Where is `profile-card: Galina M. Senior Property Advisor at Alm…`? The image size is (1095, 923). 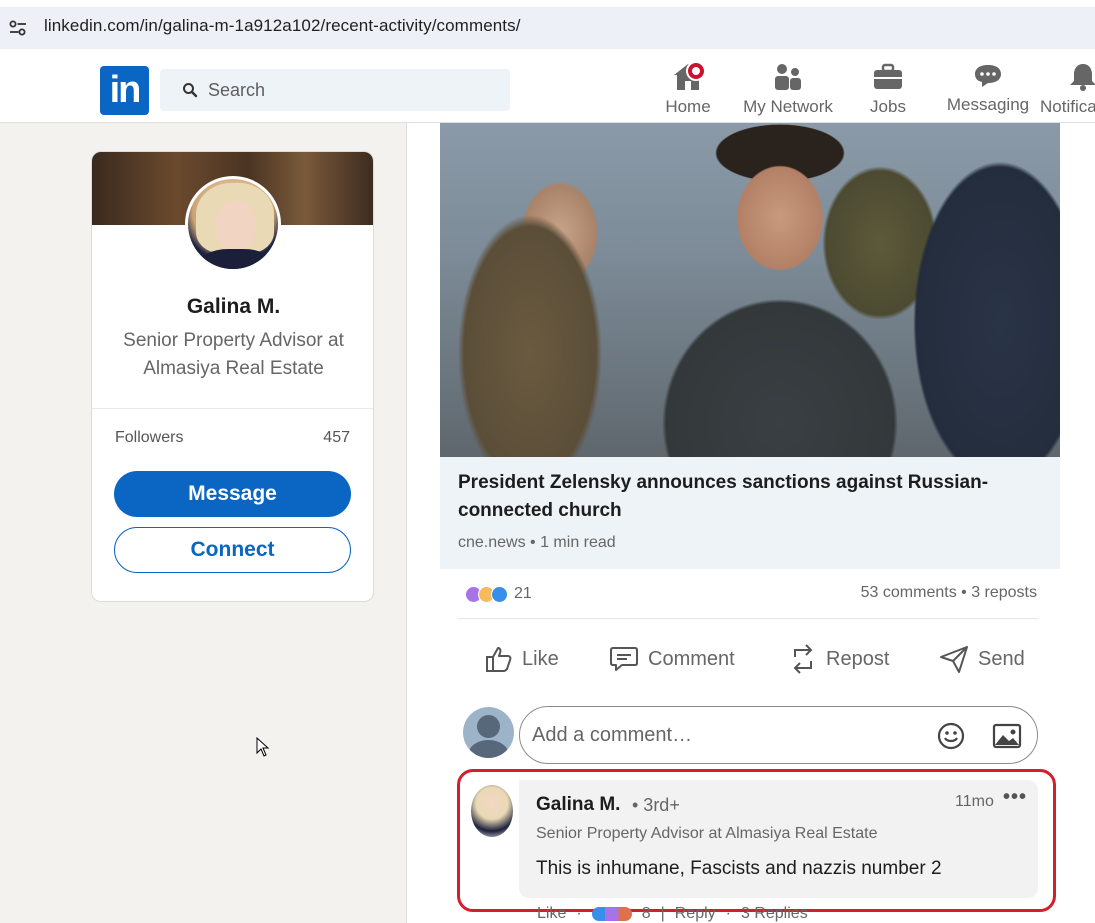
profile-card: Galina M. Senior Property Advisor at Alm… is located at coordinates (232, 376).